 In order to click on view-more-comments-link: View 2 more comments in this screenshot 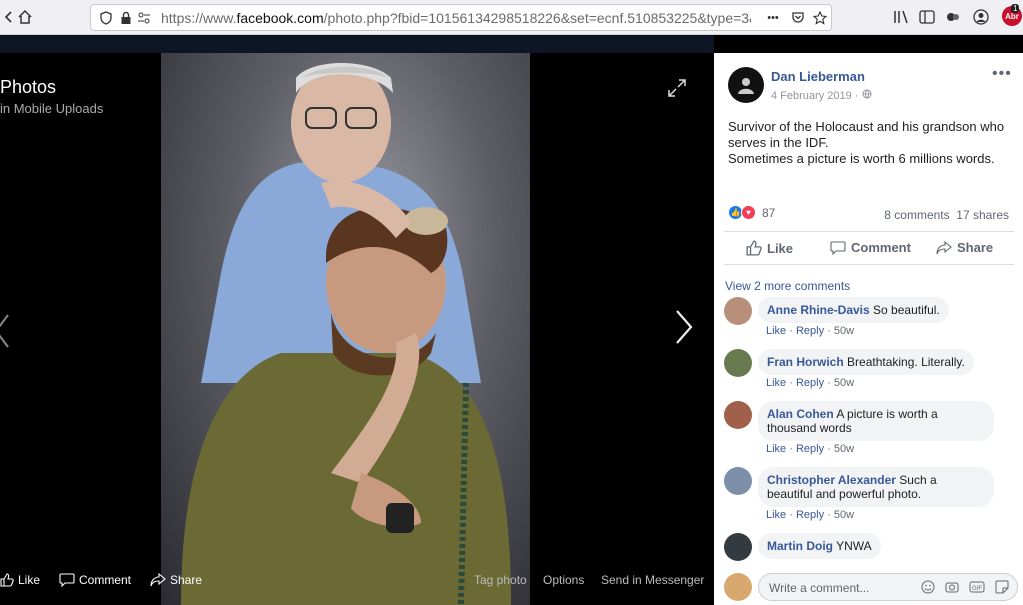, I will do `click(787, 286)`.